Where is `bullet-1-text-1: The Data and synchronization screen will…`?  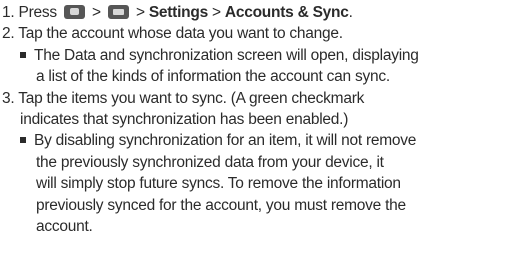 bullet-1-text-1: The Data and synchronization screen will… is located at coordinates (226, 55).